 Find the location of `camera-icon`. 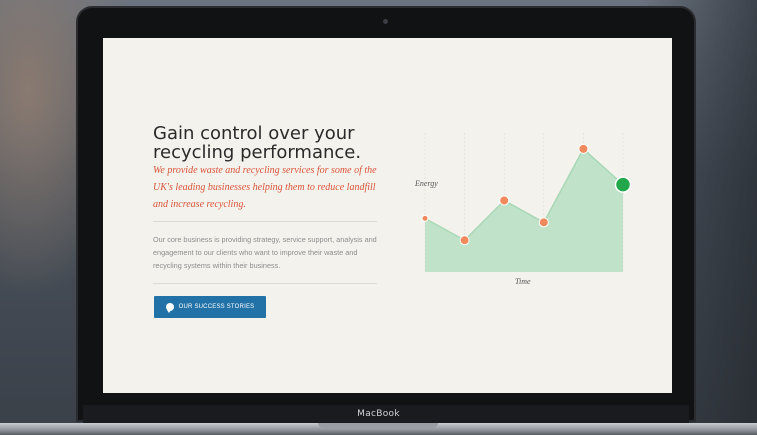

camera-icon is located at coordinates (385, 21).